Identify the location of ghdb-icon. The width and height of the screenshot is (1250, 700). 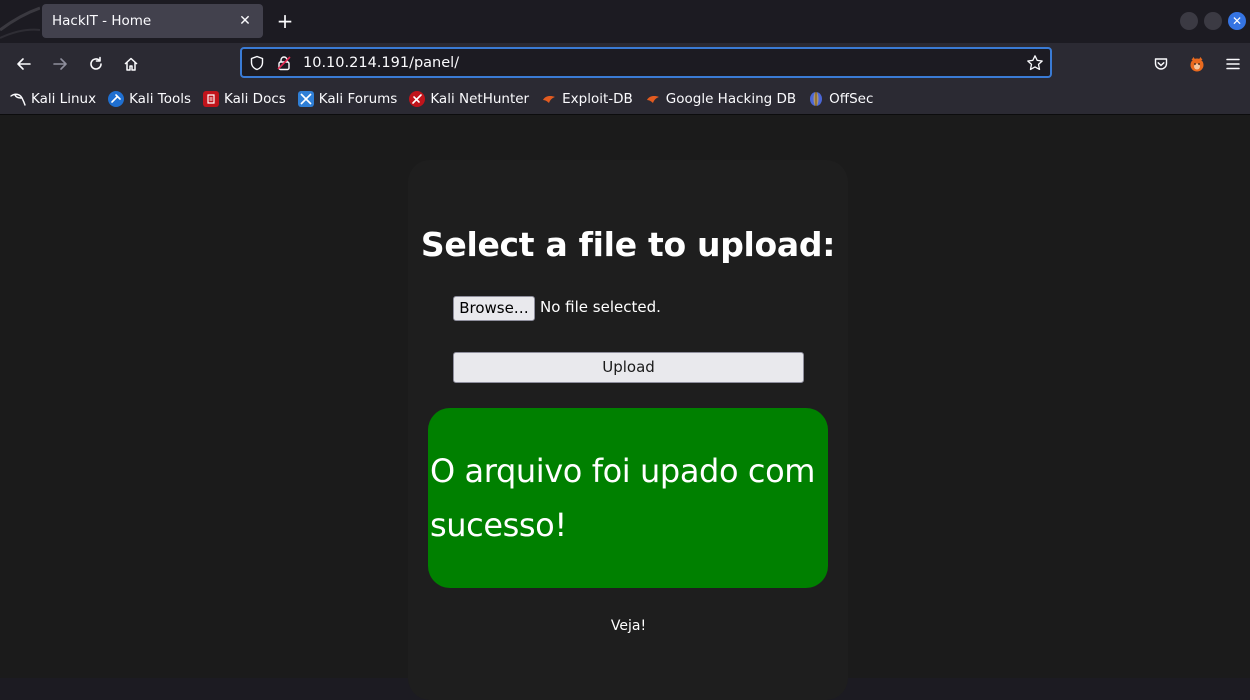
(653, 99).